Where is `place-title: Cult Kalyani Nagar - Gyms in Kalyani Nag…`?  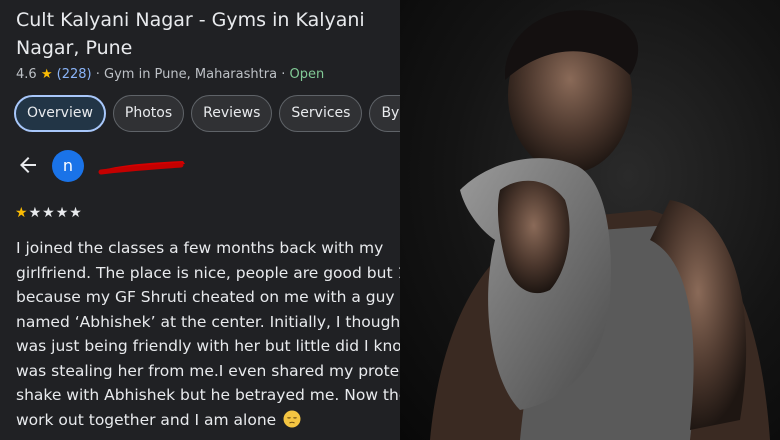 place-title: Cult Kalyani Nagar - Gyms in Kalyani Nag… is located at coordinates (190, 34).